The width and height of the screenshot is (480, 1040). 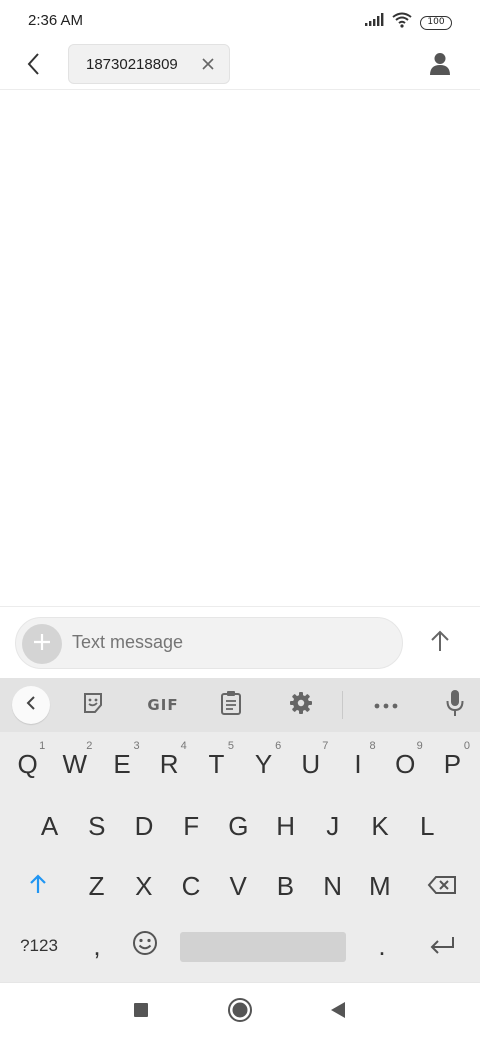 I want to click on key-label: X, so click(x=144, y=885).